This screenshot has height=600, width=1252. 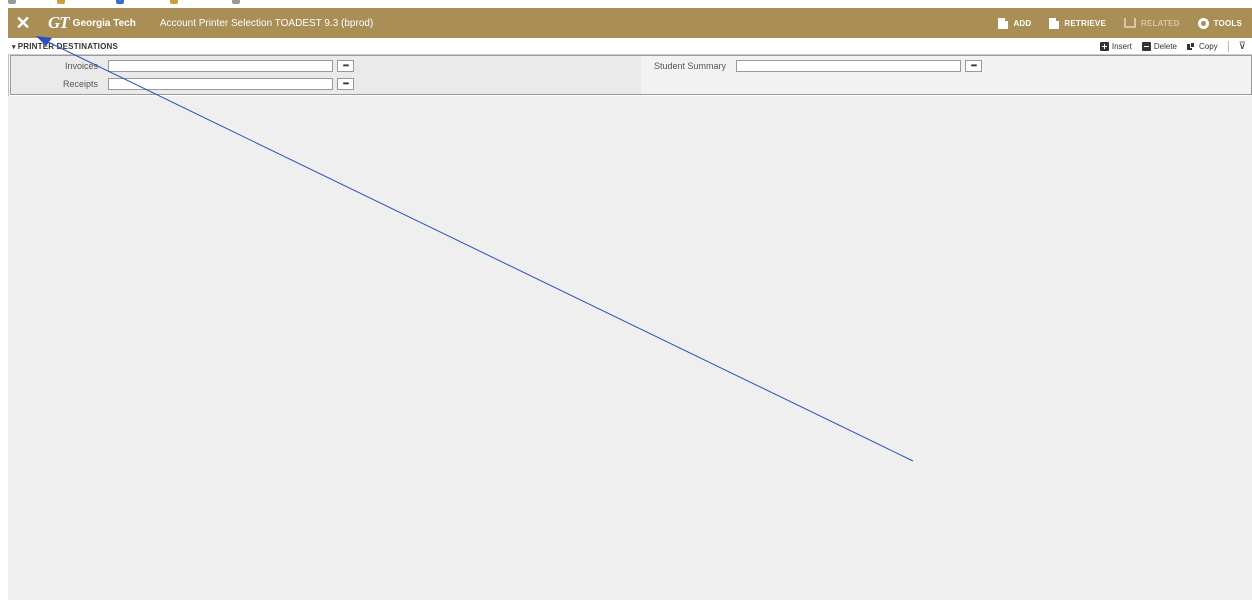 I want to click on add-doc-icon, so click(x=1003, y=23).